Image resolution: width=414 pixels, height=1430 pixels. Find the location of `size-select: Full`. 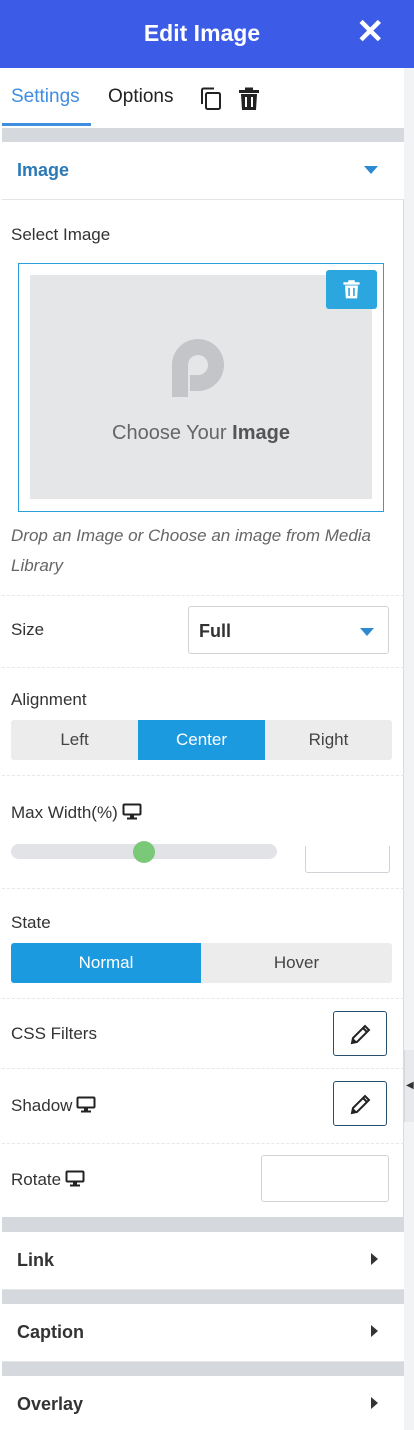

size-select: Full is located at coordinates (288, 630).